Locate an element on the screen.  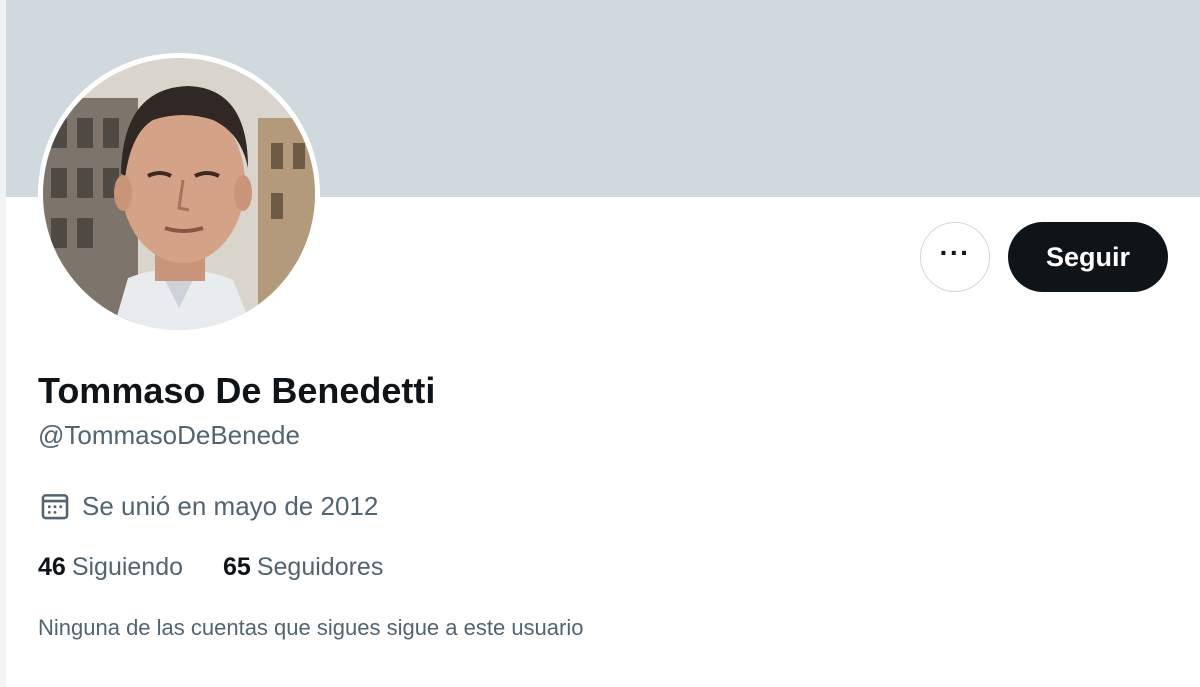
avatar-photo is located at coordinates (179, 194).